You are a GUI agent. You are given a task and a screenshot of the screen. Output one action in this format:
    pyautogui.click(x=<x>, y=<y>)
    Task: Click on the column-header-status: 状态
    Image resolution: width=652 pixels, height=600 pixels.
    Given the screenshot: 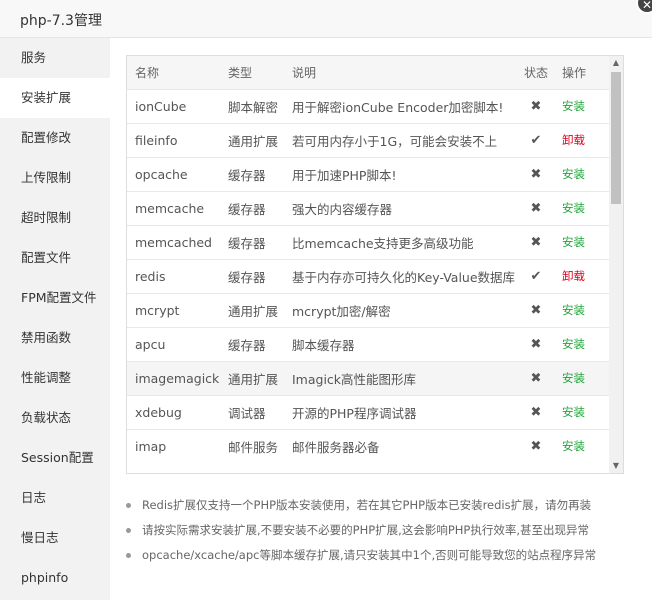 What is the action you would take?
    pyautogui.click(x=535, y=72)
    